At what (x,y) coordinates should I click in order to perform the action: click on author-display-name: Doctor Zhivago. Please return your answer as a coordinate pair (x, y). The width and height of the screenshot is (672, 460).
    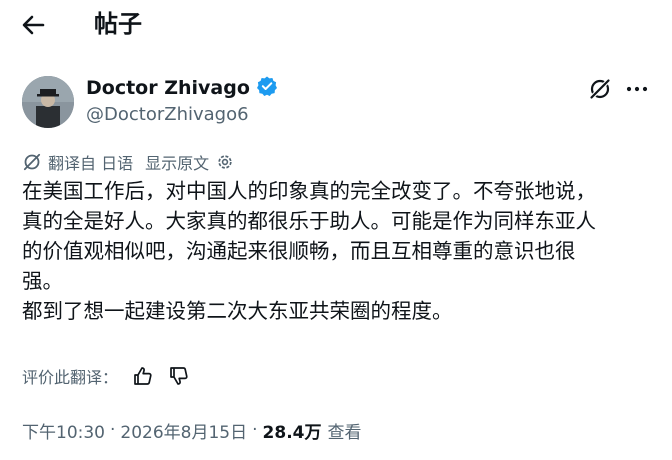
    Looking at the image, I should click on (168, 88).